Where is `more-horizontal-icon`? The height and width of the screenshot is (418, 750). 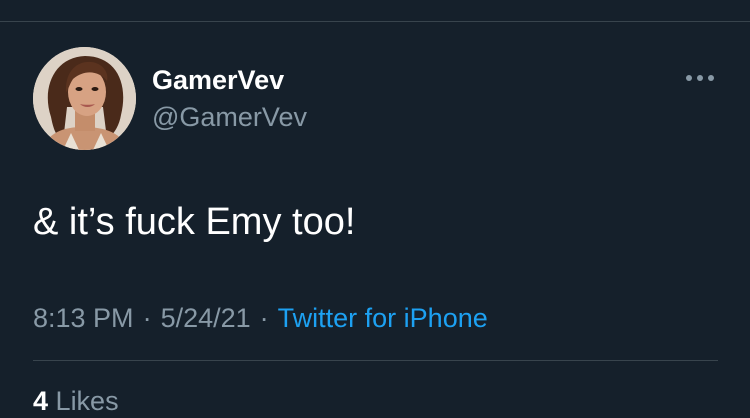
more-horizontal-icon is located at coordinates (700, 78).